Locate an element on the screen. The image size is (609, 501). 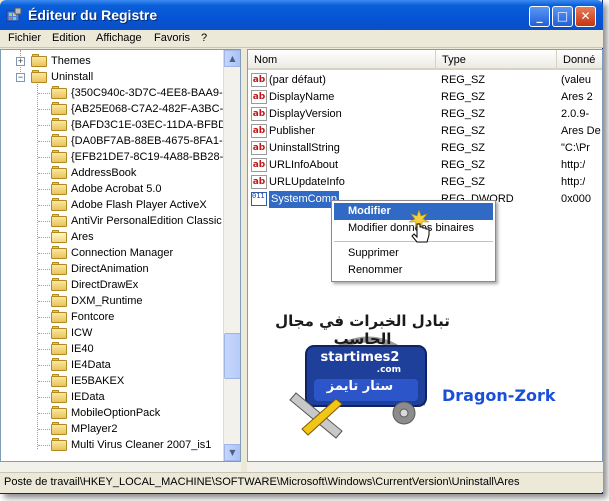
menu-favoris: Favoris is located at coordinates (172, 38).